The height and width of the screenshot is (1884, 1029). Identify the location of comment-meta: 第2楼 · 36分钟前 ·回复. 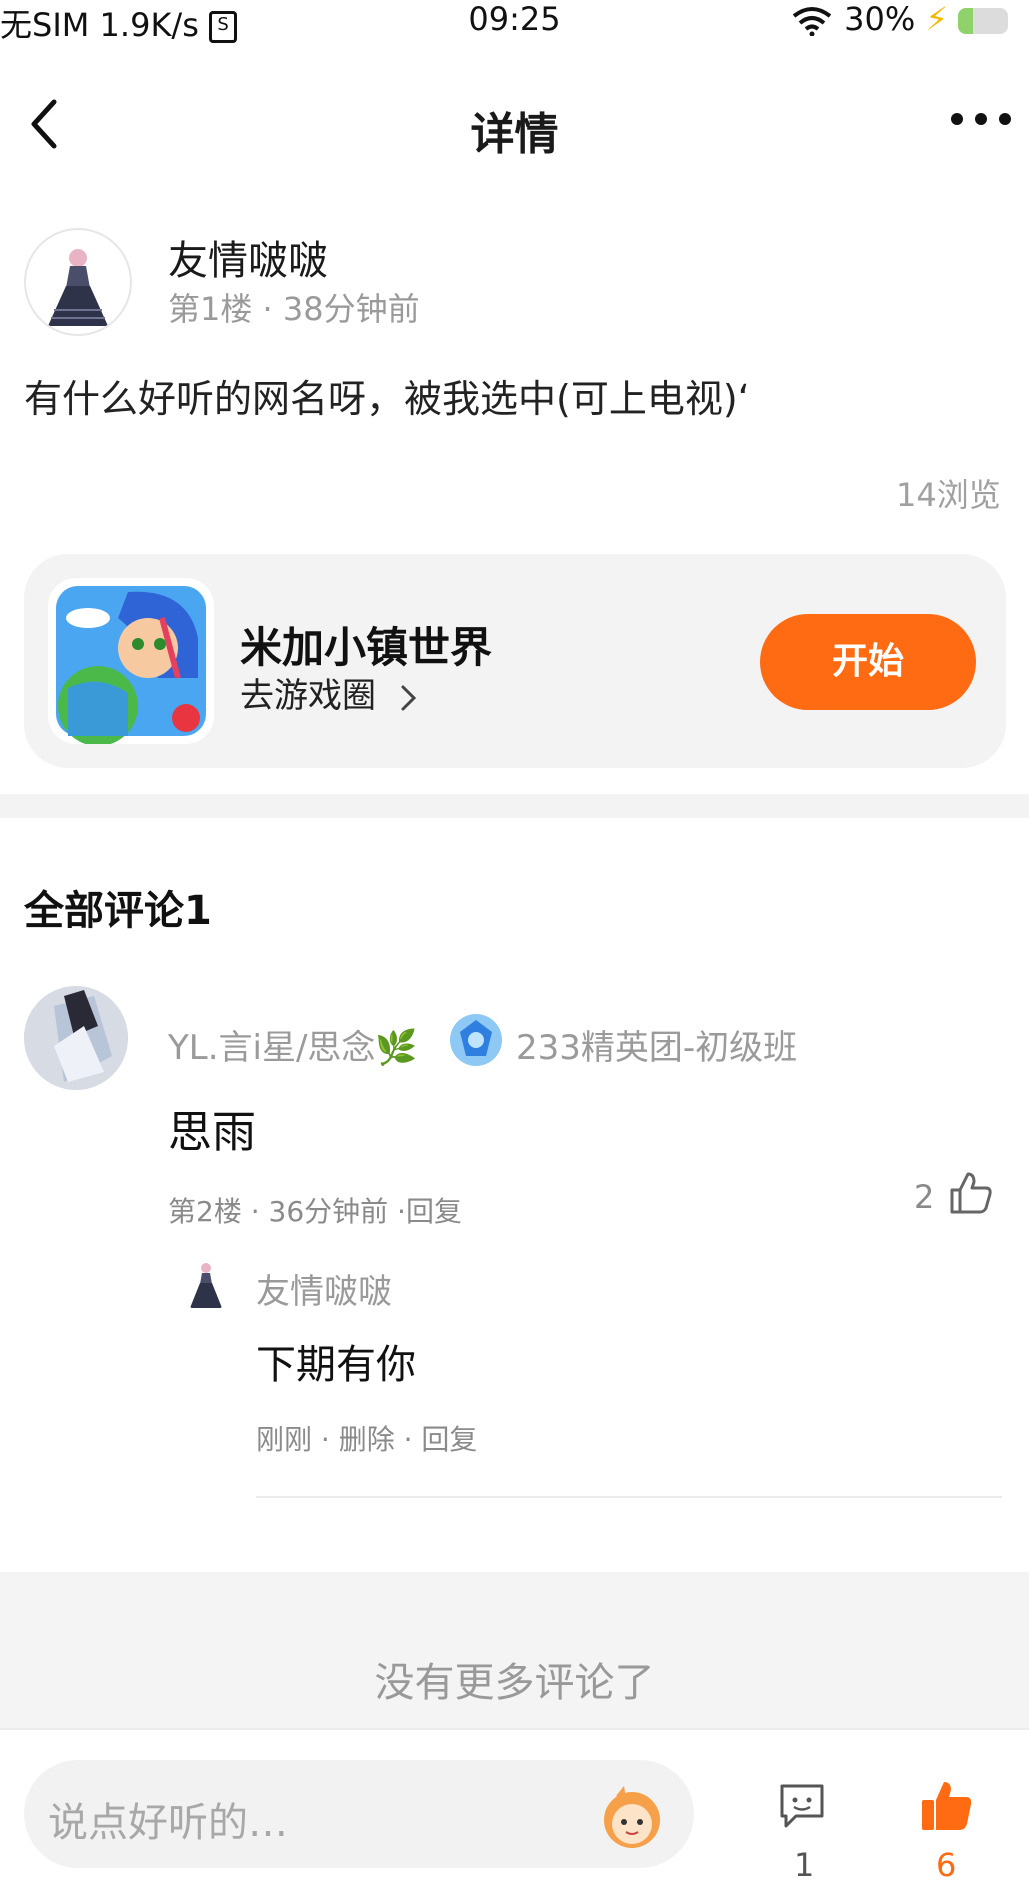
(315, 1210).